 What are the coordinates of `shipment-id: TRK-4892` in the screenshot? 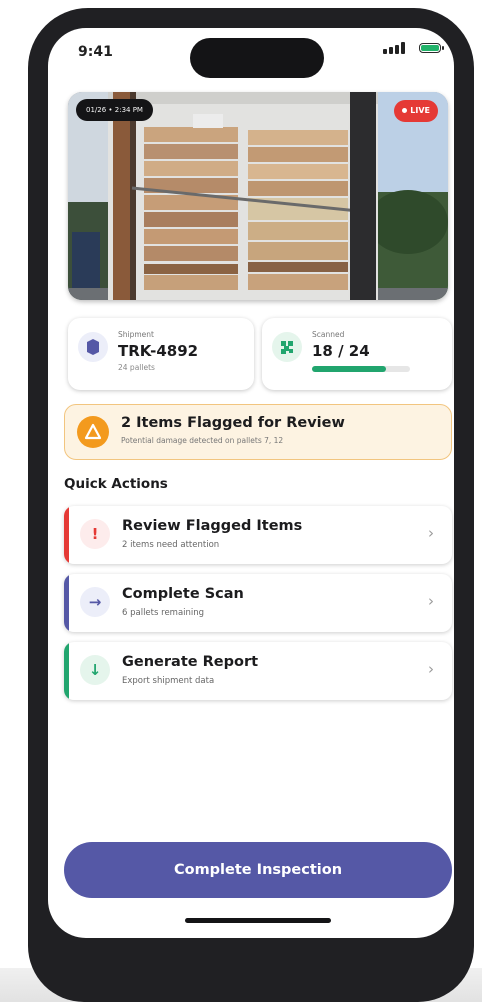 It's located at (158, 351).